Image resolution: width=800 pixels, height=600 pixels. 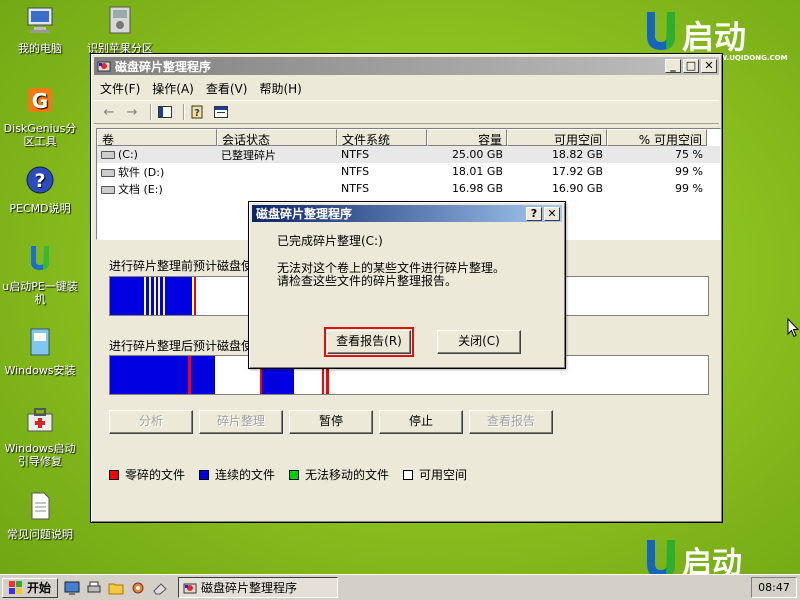 What do you see at coordinates (367, 281) in the screenshot?
I see `dialog-message-line2: 请检查这些文件的碎片整理报告。` at bounding box center [367, 281].